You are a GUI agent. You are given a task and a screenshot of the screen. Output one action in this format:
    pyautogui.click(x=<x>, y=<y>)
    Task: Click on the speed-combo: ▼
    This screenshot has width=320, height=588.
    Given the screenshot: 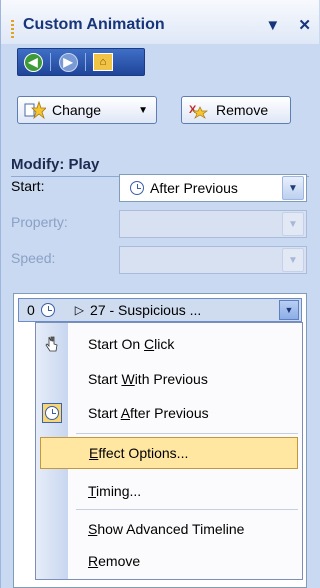 What is the action you would take?
    pyautogui.click(x=213, y=260)
    